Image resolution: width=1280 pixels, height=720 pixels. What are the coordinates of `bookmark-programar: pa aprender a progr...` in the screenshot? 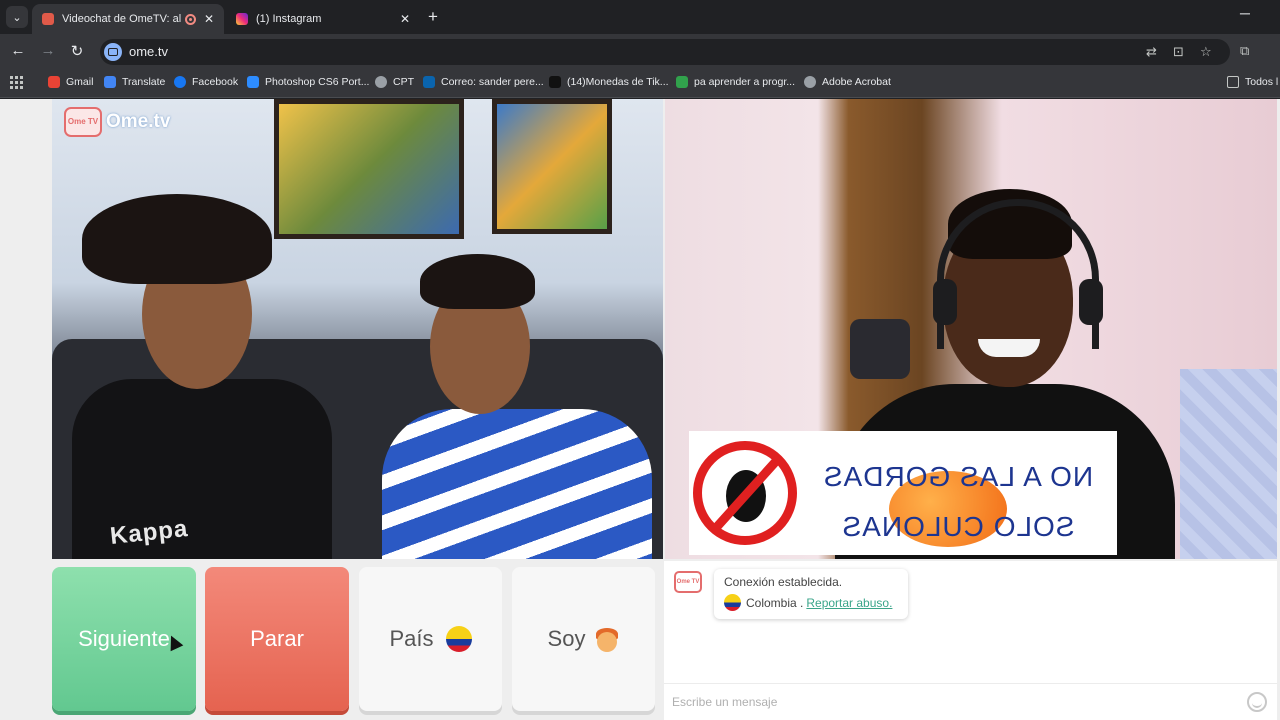 It's located at (735, 82).